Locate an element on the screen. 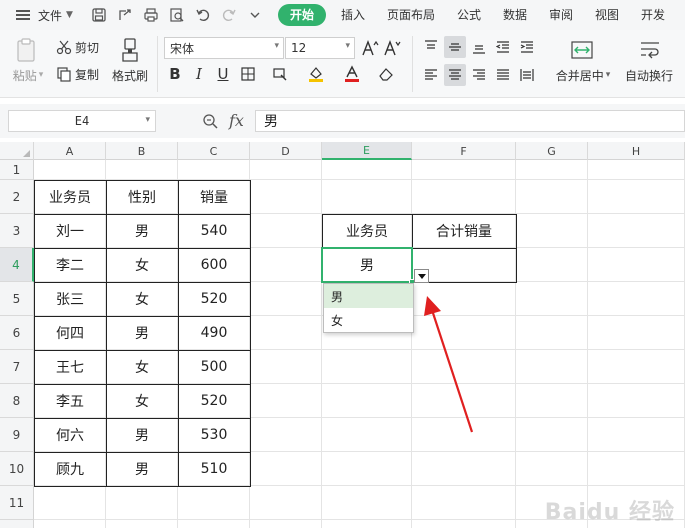 This screenshot has width=685, height=528. font-name-value: 宋体 is located at coordinates (182, 48).